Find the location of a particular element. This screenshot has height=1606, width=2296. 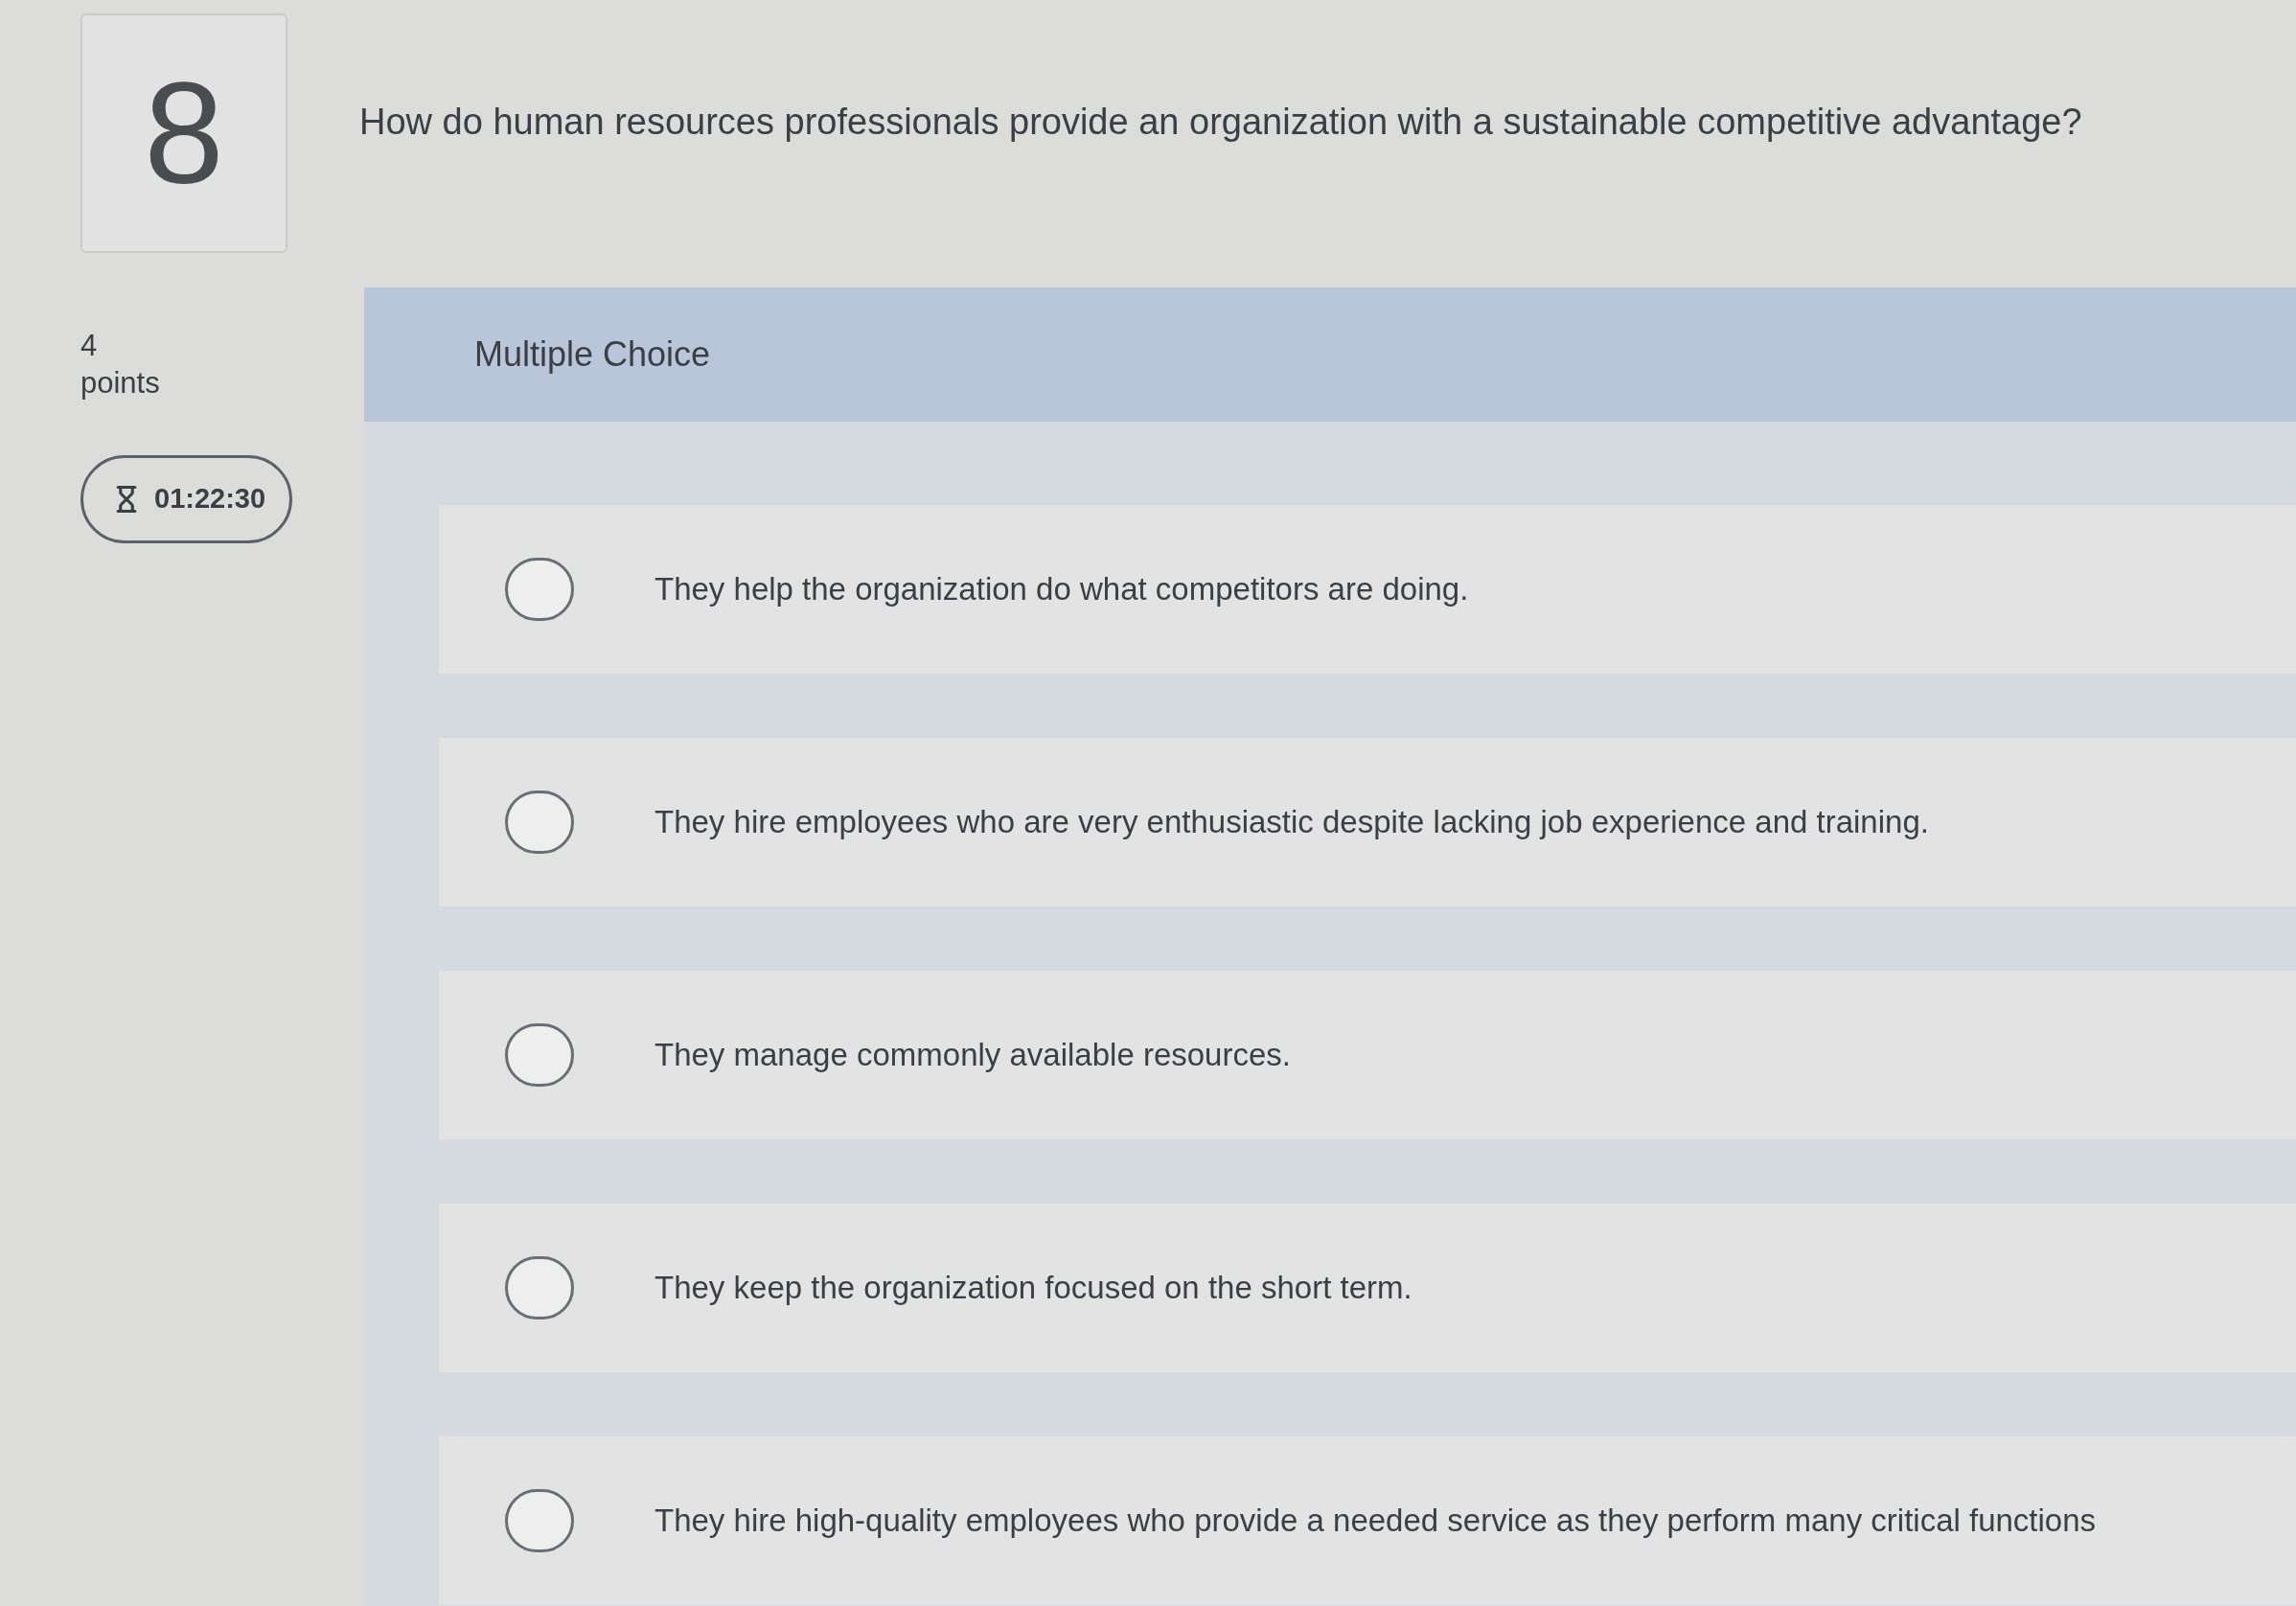

option-text: They keep the organization focused on the short term. is located at coordinates (1033, 1288).